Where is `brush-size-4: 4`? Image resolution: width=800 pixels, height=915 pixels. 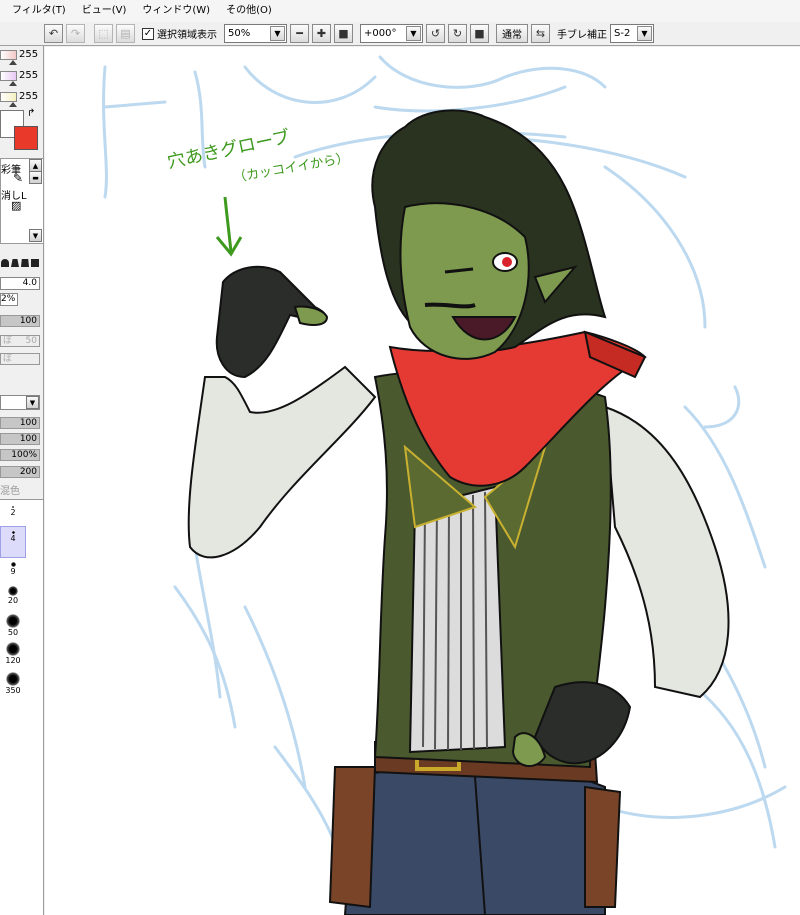
brush-size-4: 4 is located at coordinates (13, 542).